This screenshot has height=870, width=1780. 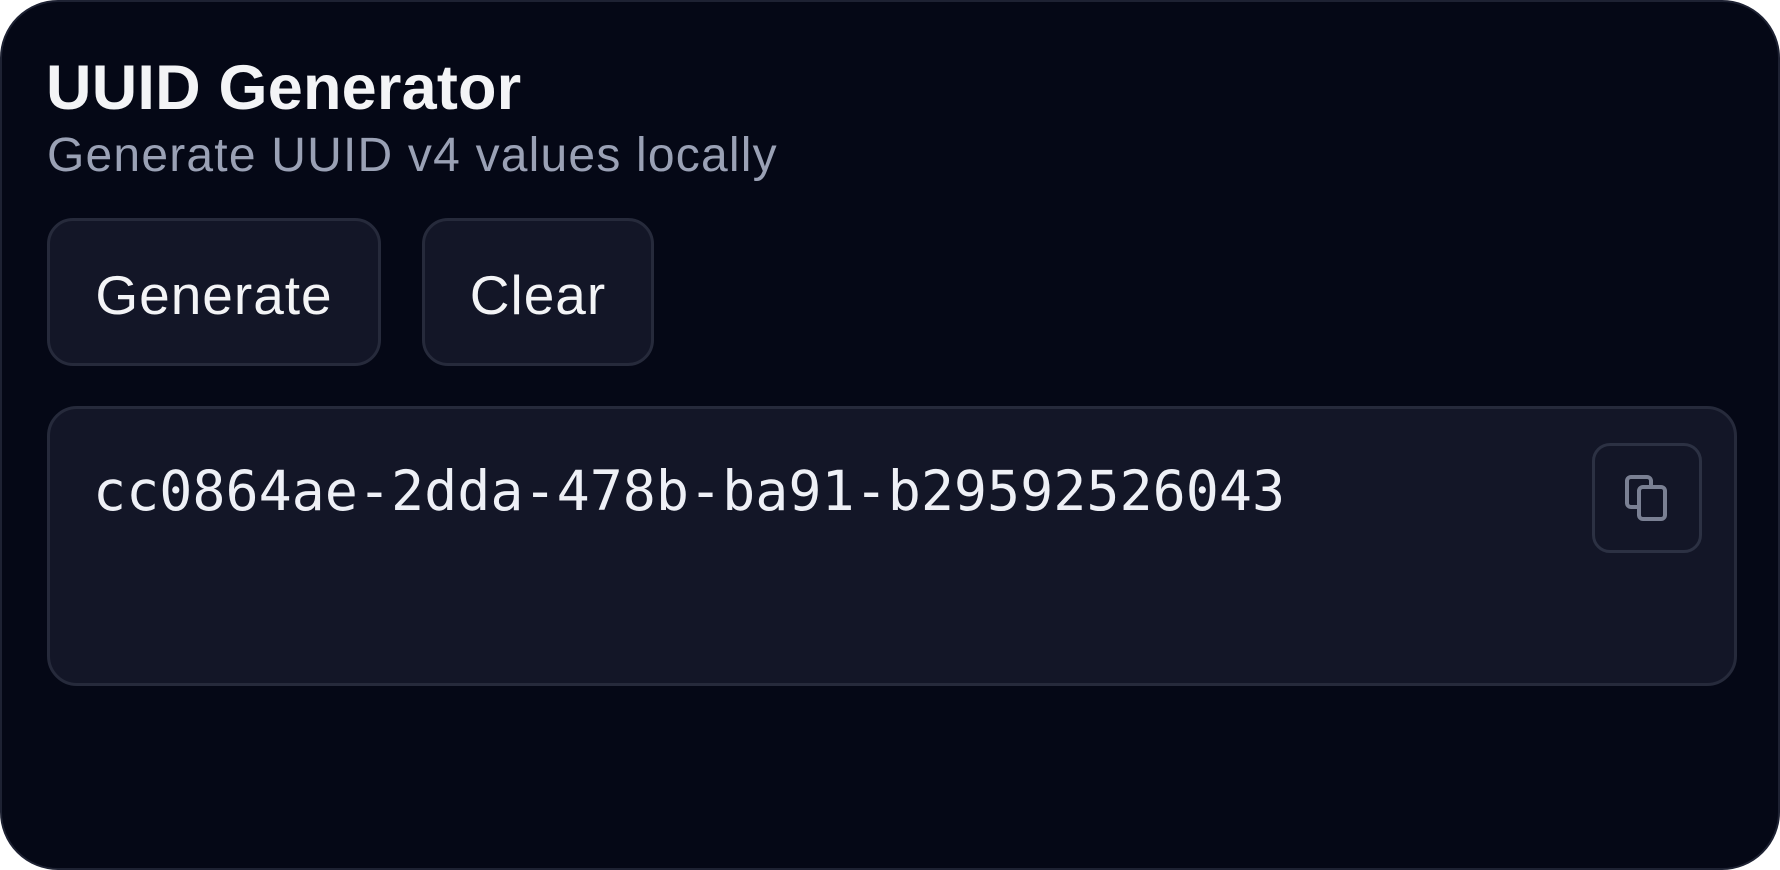 What do you see at coordinates (284, 88) in the screenshot?
I see `page-title: UUID Generator` at bounding box center [284, 88].